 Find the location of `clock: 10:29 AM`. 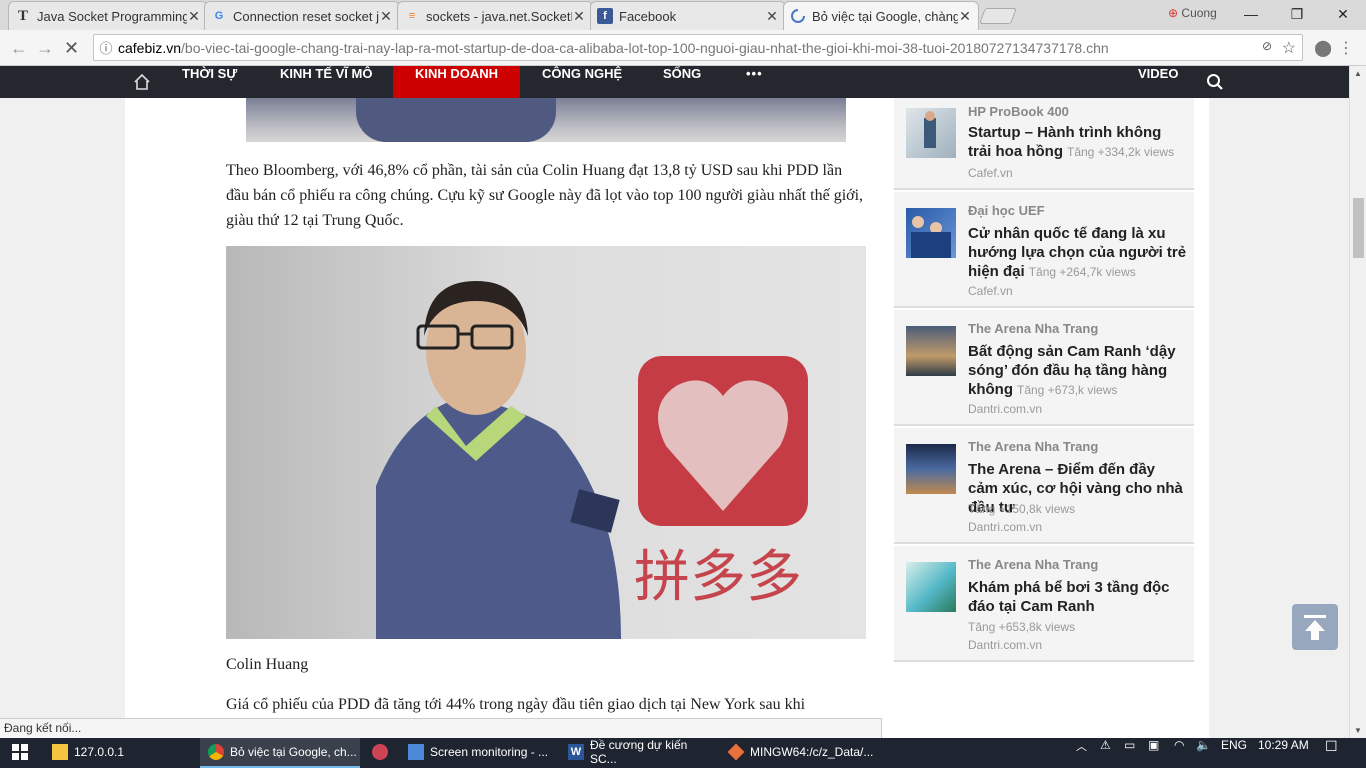

clock: 10:29 AM is located at coordinates (1283, 753).